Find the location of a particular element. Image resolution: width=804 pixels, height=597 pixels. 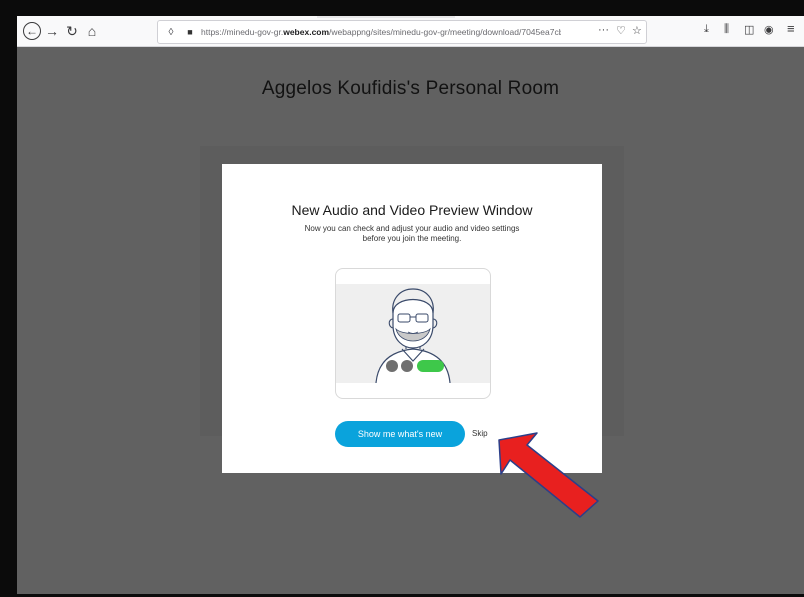

red-arrow-annotation is located at coordinates (548, 475).